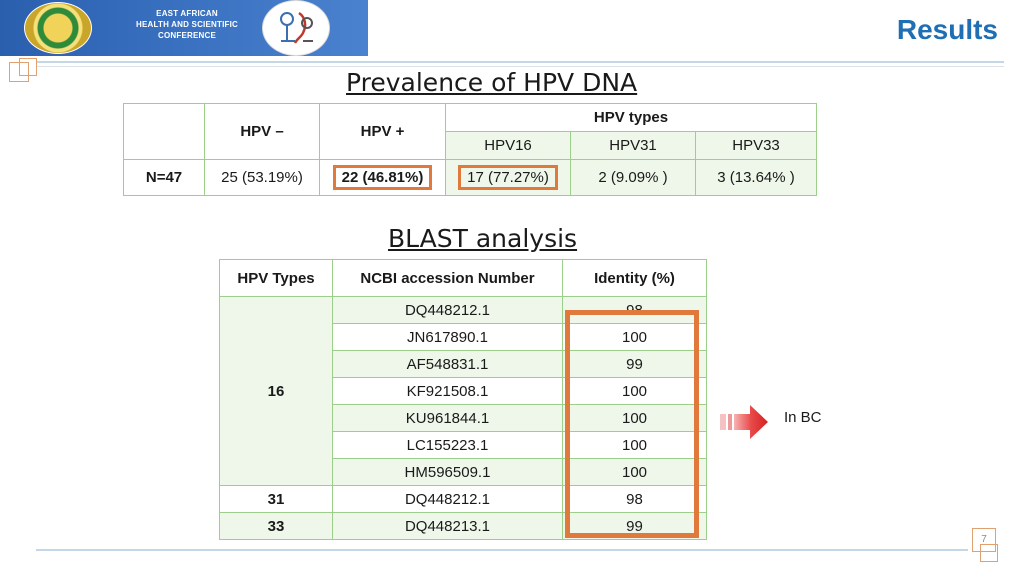 This screenshot has width=1024, height=576. What do you see at coordinates (947, 29) in the screenshot?
I see `page-title: Results` at bounding box center [947, 29].